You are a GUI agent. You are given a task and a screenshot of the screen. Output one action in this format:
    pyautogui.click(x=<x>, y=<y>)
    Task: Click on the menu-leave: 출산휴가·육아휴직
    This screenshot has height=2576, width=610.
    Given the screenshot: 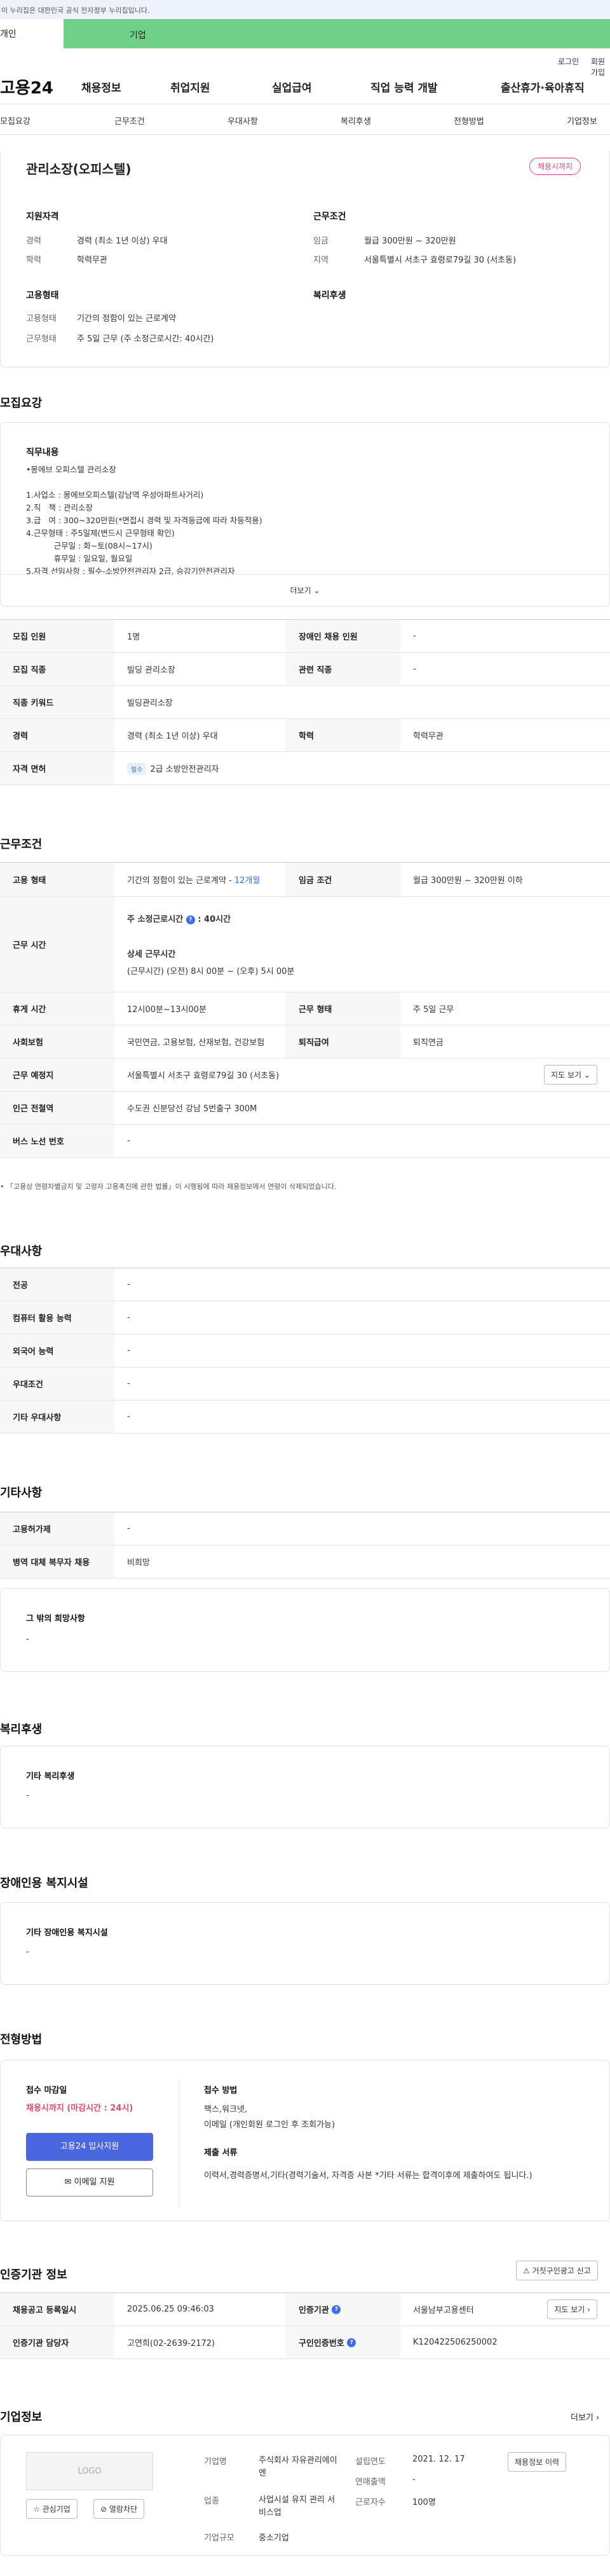 What is the action you would take?
    pyautogui.click(x=543, y=87)
    